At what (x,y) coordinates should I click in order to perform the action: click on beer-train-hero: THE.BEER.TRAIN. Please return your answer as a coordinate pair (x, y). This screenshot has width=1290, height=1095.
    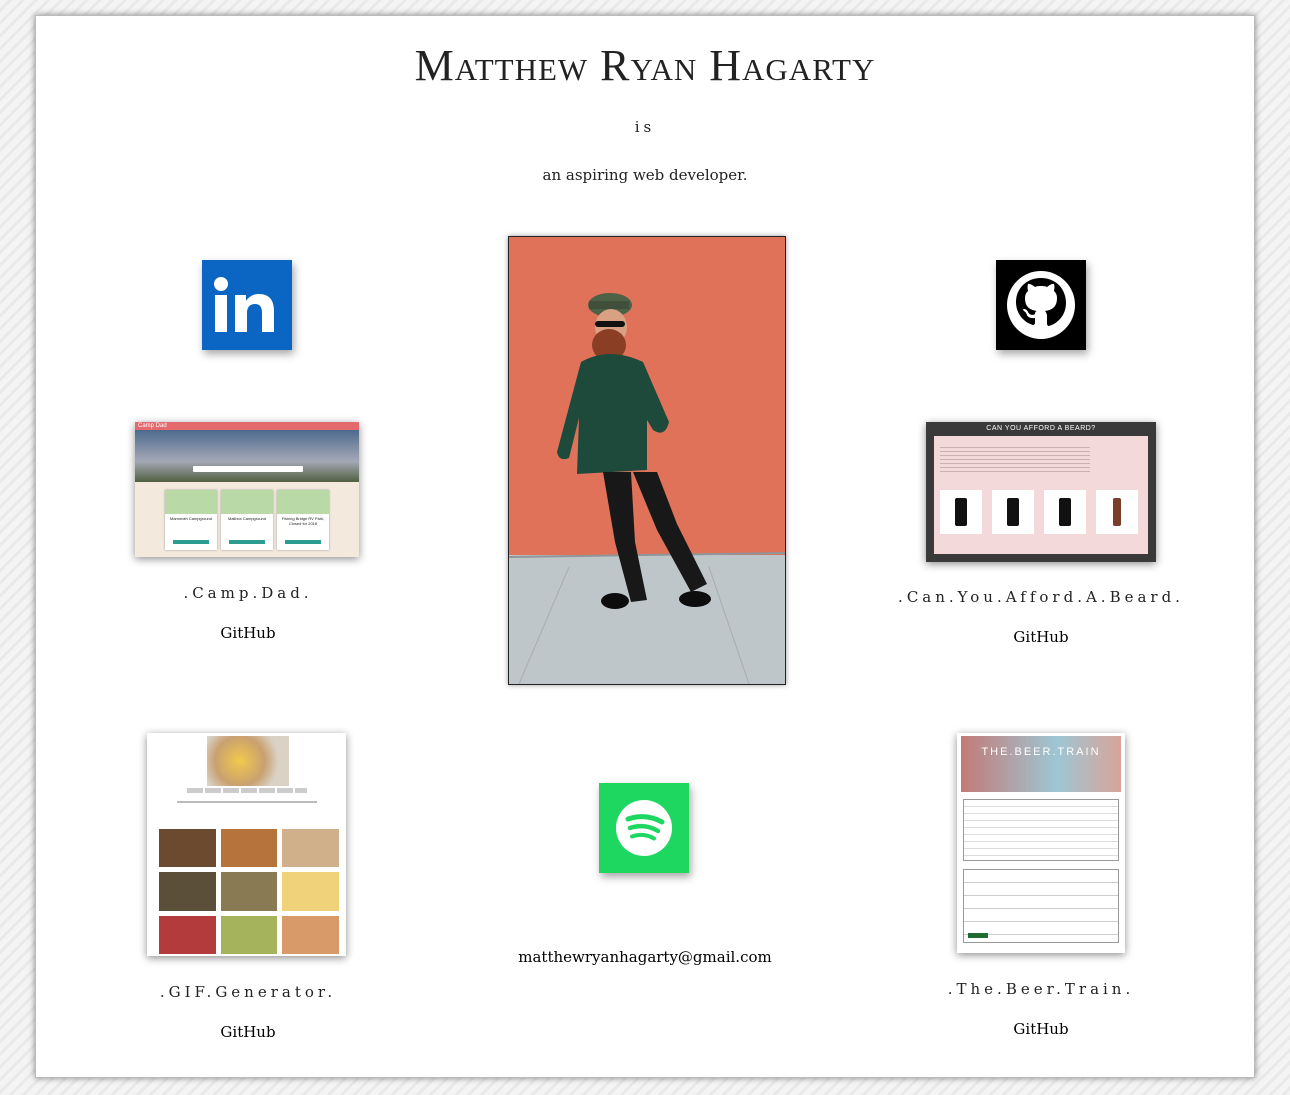
    Looking at the image, I should click on (1041, 764).